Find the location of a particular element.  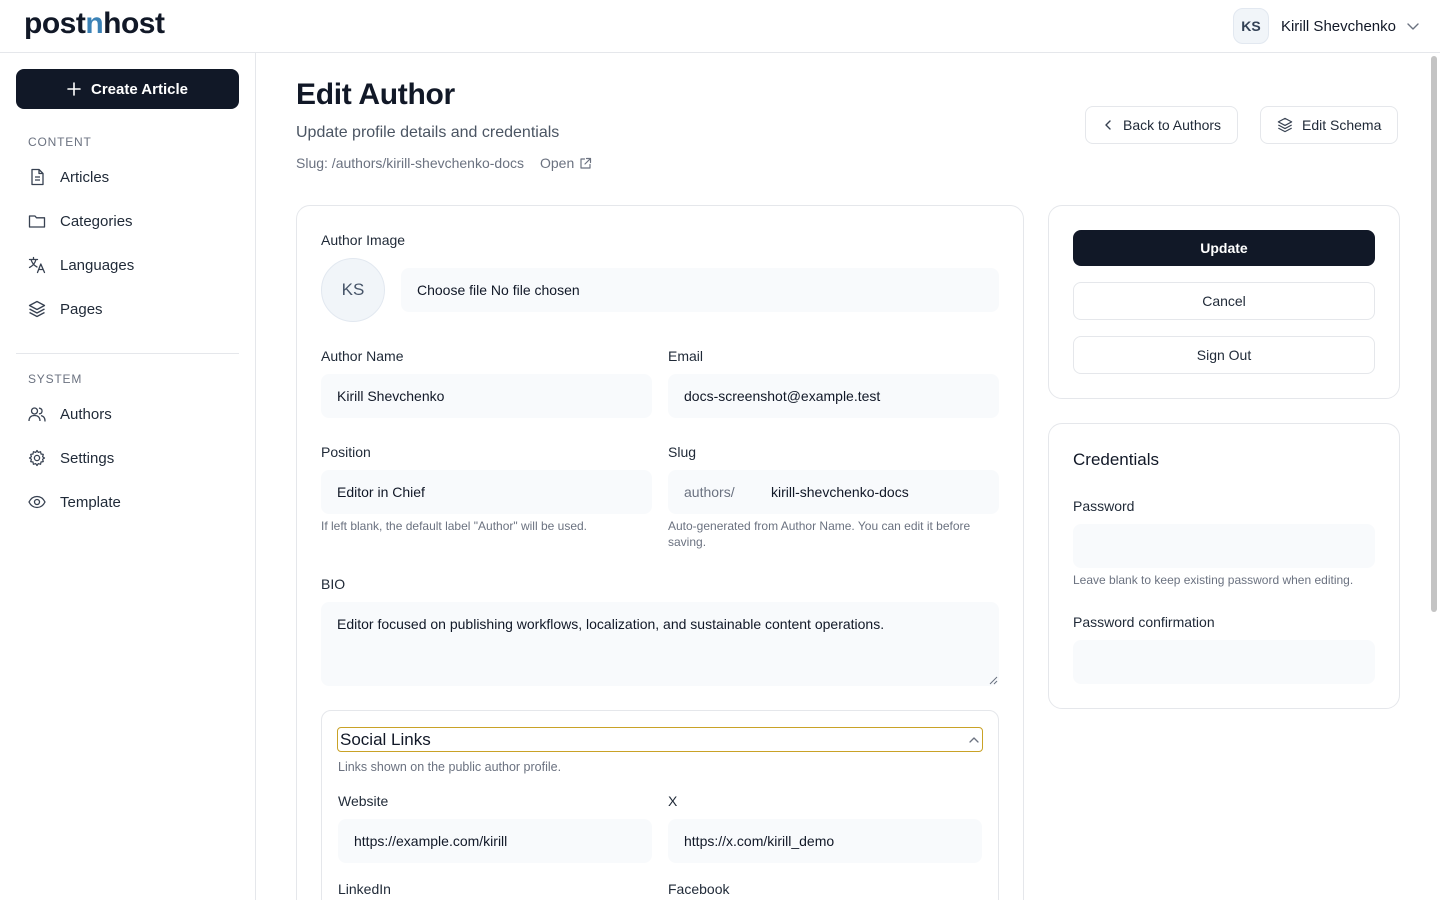

website-input: https://example.com/kirill is located at coordinates (495, 841).